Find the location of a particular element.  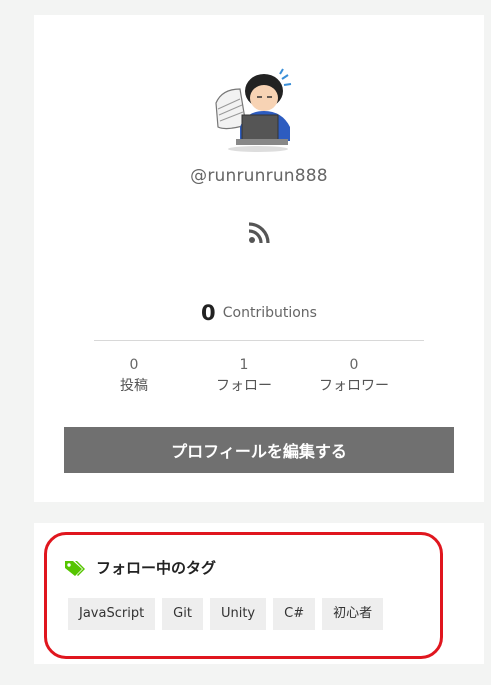

profile-stats: 0 投稿 1 フォロー 0 フォロワー is located at coordinates (259, 376).